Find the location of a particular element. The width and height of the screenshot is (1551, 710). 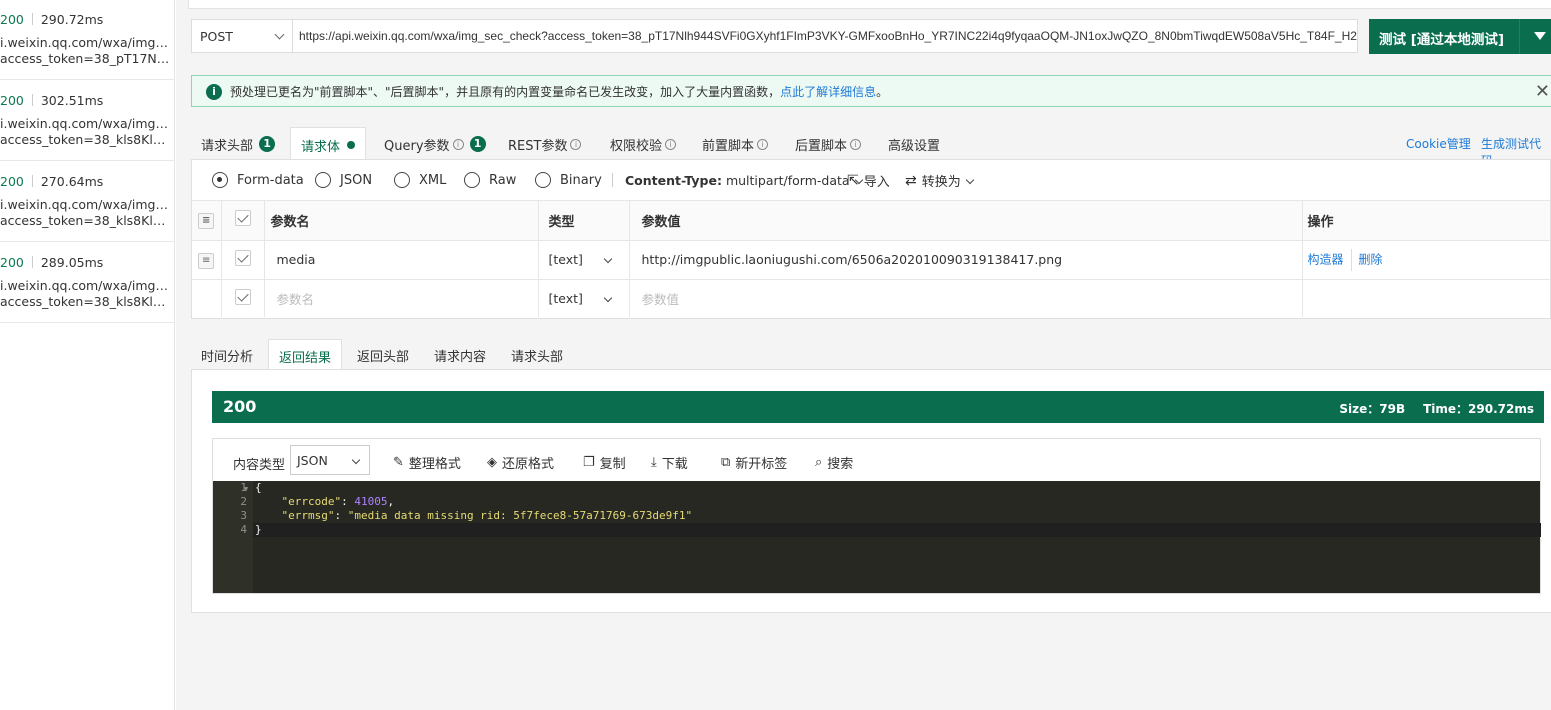

tab-query: Query参数 i 1 is located at coordinates (435, 143).